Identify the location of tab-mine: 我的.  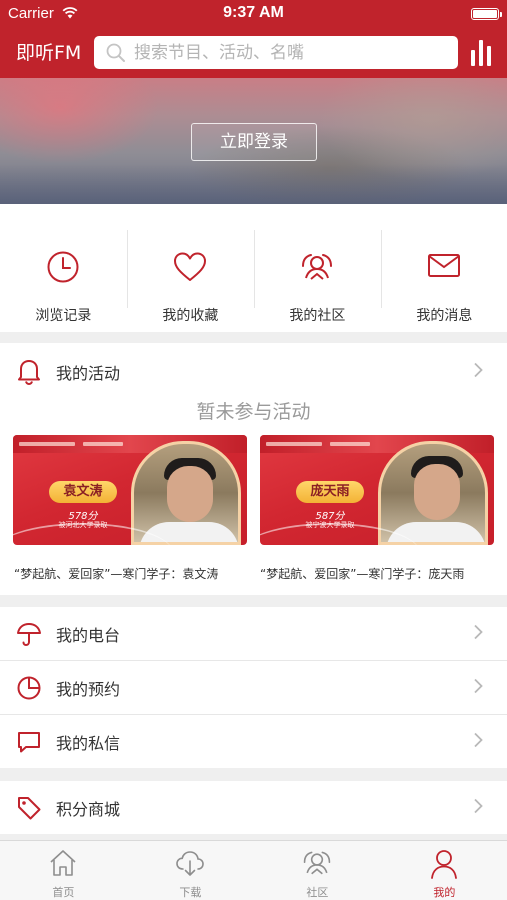
(444, 870).